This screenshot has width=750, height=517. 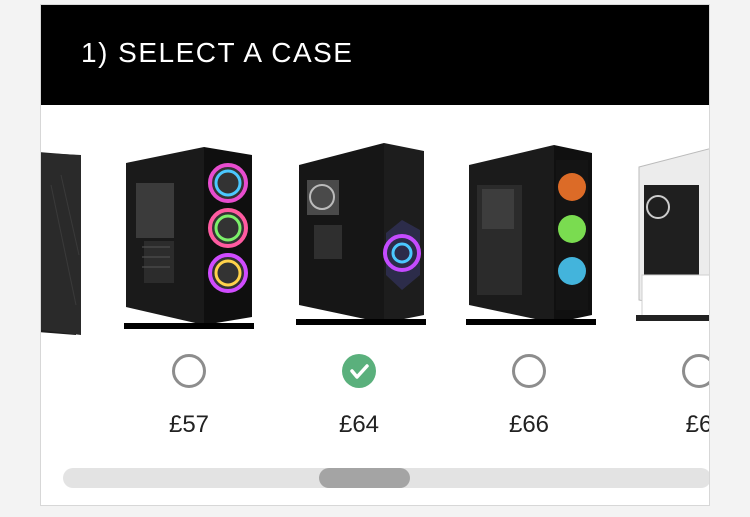 I want to click on checkmark-icon, so click(x=359, y=371).